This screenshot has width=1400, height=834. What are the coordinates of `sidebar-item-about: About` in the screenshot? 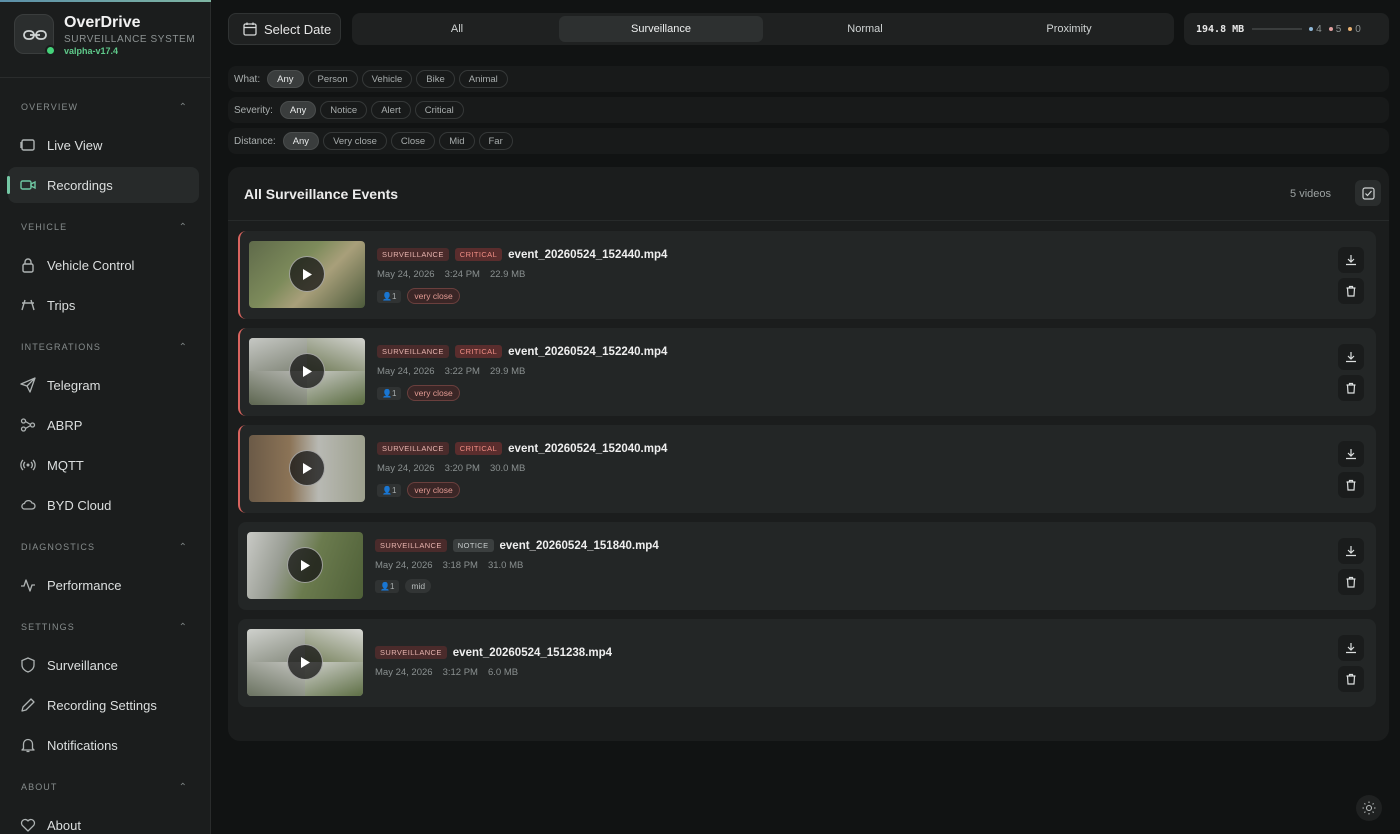 It's located at (103, 820).